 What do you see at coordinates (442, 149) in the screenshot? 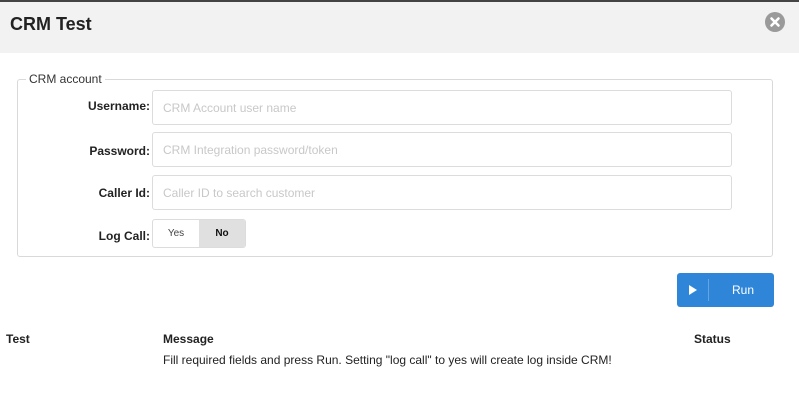
I see `password-input` at bounding box center [442, 149].